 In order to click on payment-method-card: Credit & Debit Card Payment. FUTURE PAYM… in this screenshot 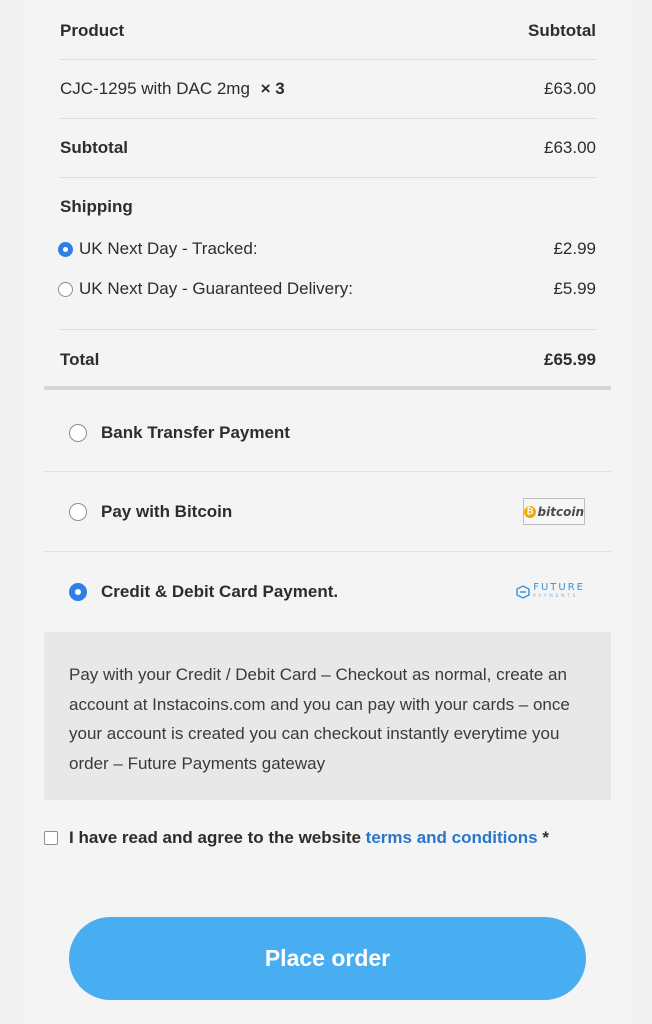, I will do `click(327, 591)`.